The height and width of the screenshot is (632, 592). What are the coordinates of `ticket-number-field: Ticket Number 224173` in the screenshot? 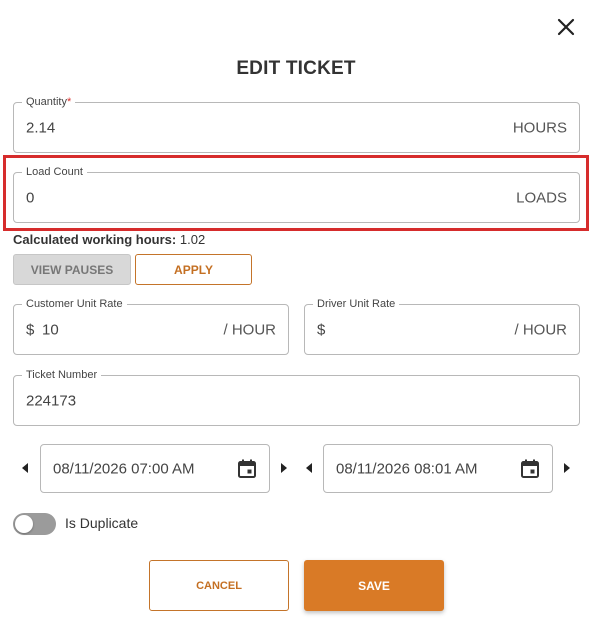 It's located at (296, 397).